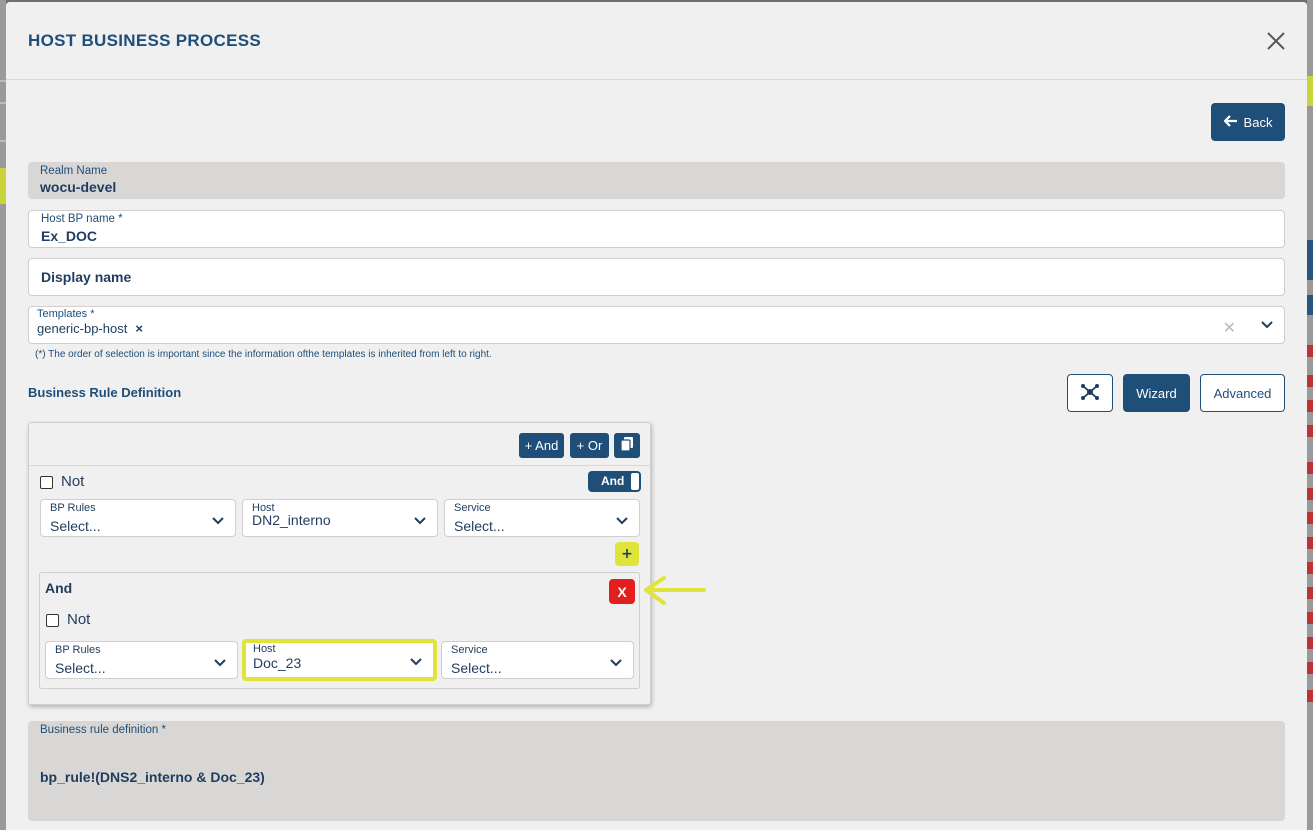  What do you see at coordinates (656, 41) in the screenshot?
I see `modal-header: HOST BUSINESS PROCESS` at bounding box center [656, 41].